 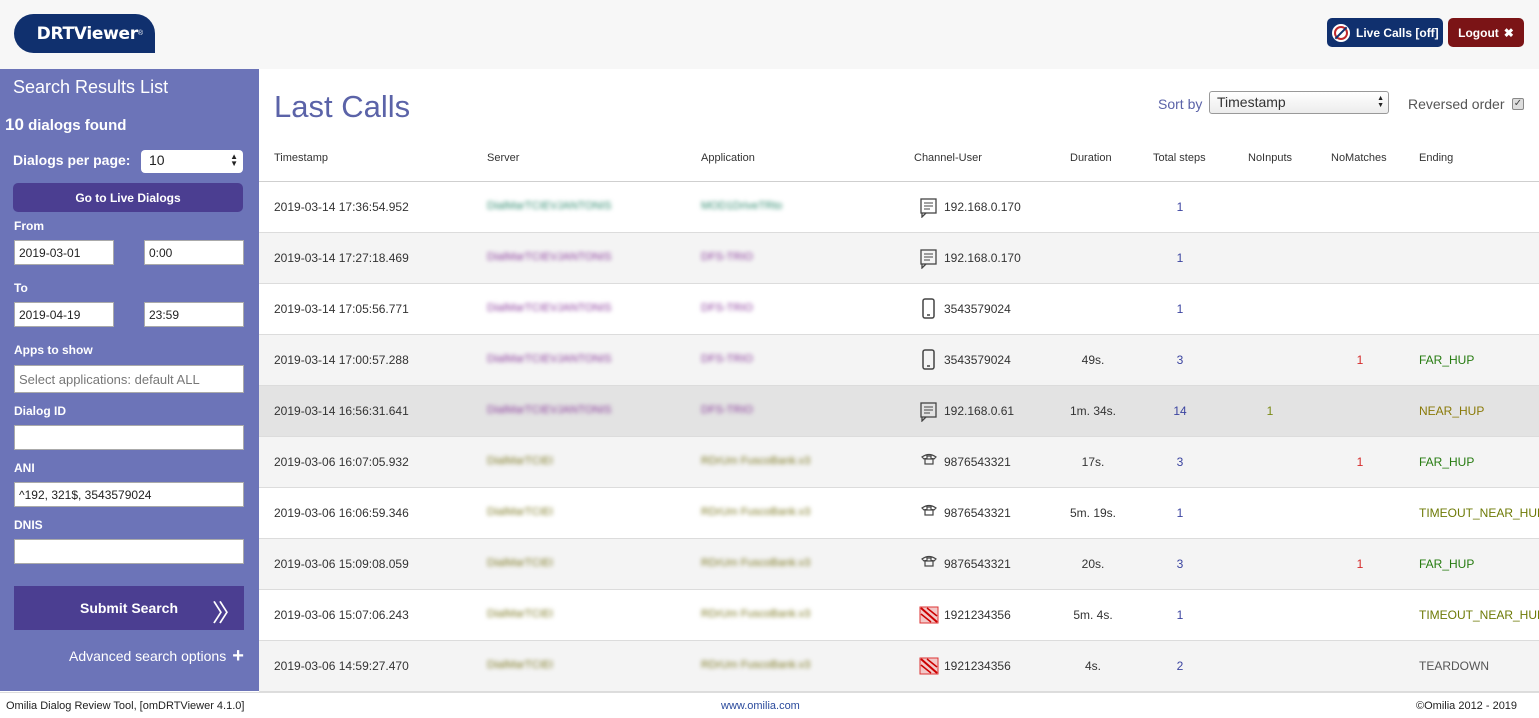 I want to click on cell-noinputs: 1, so click(x=1270, y=411).